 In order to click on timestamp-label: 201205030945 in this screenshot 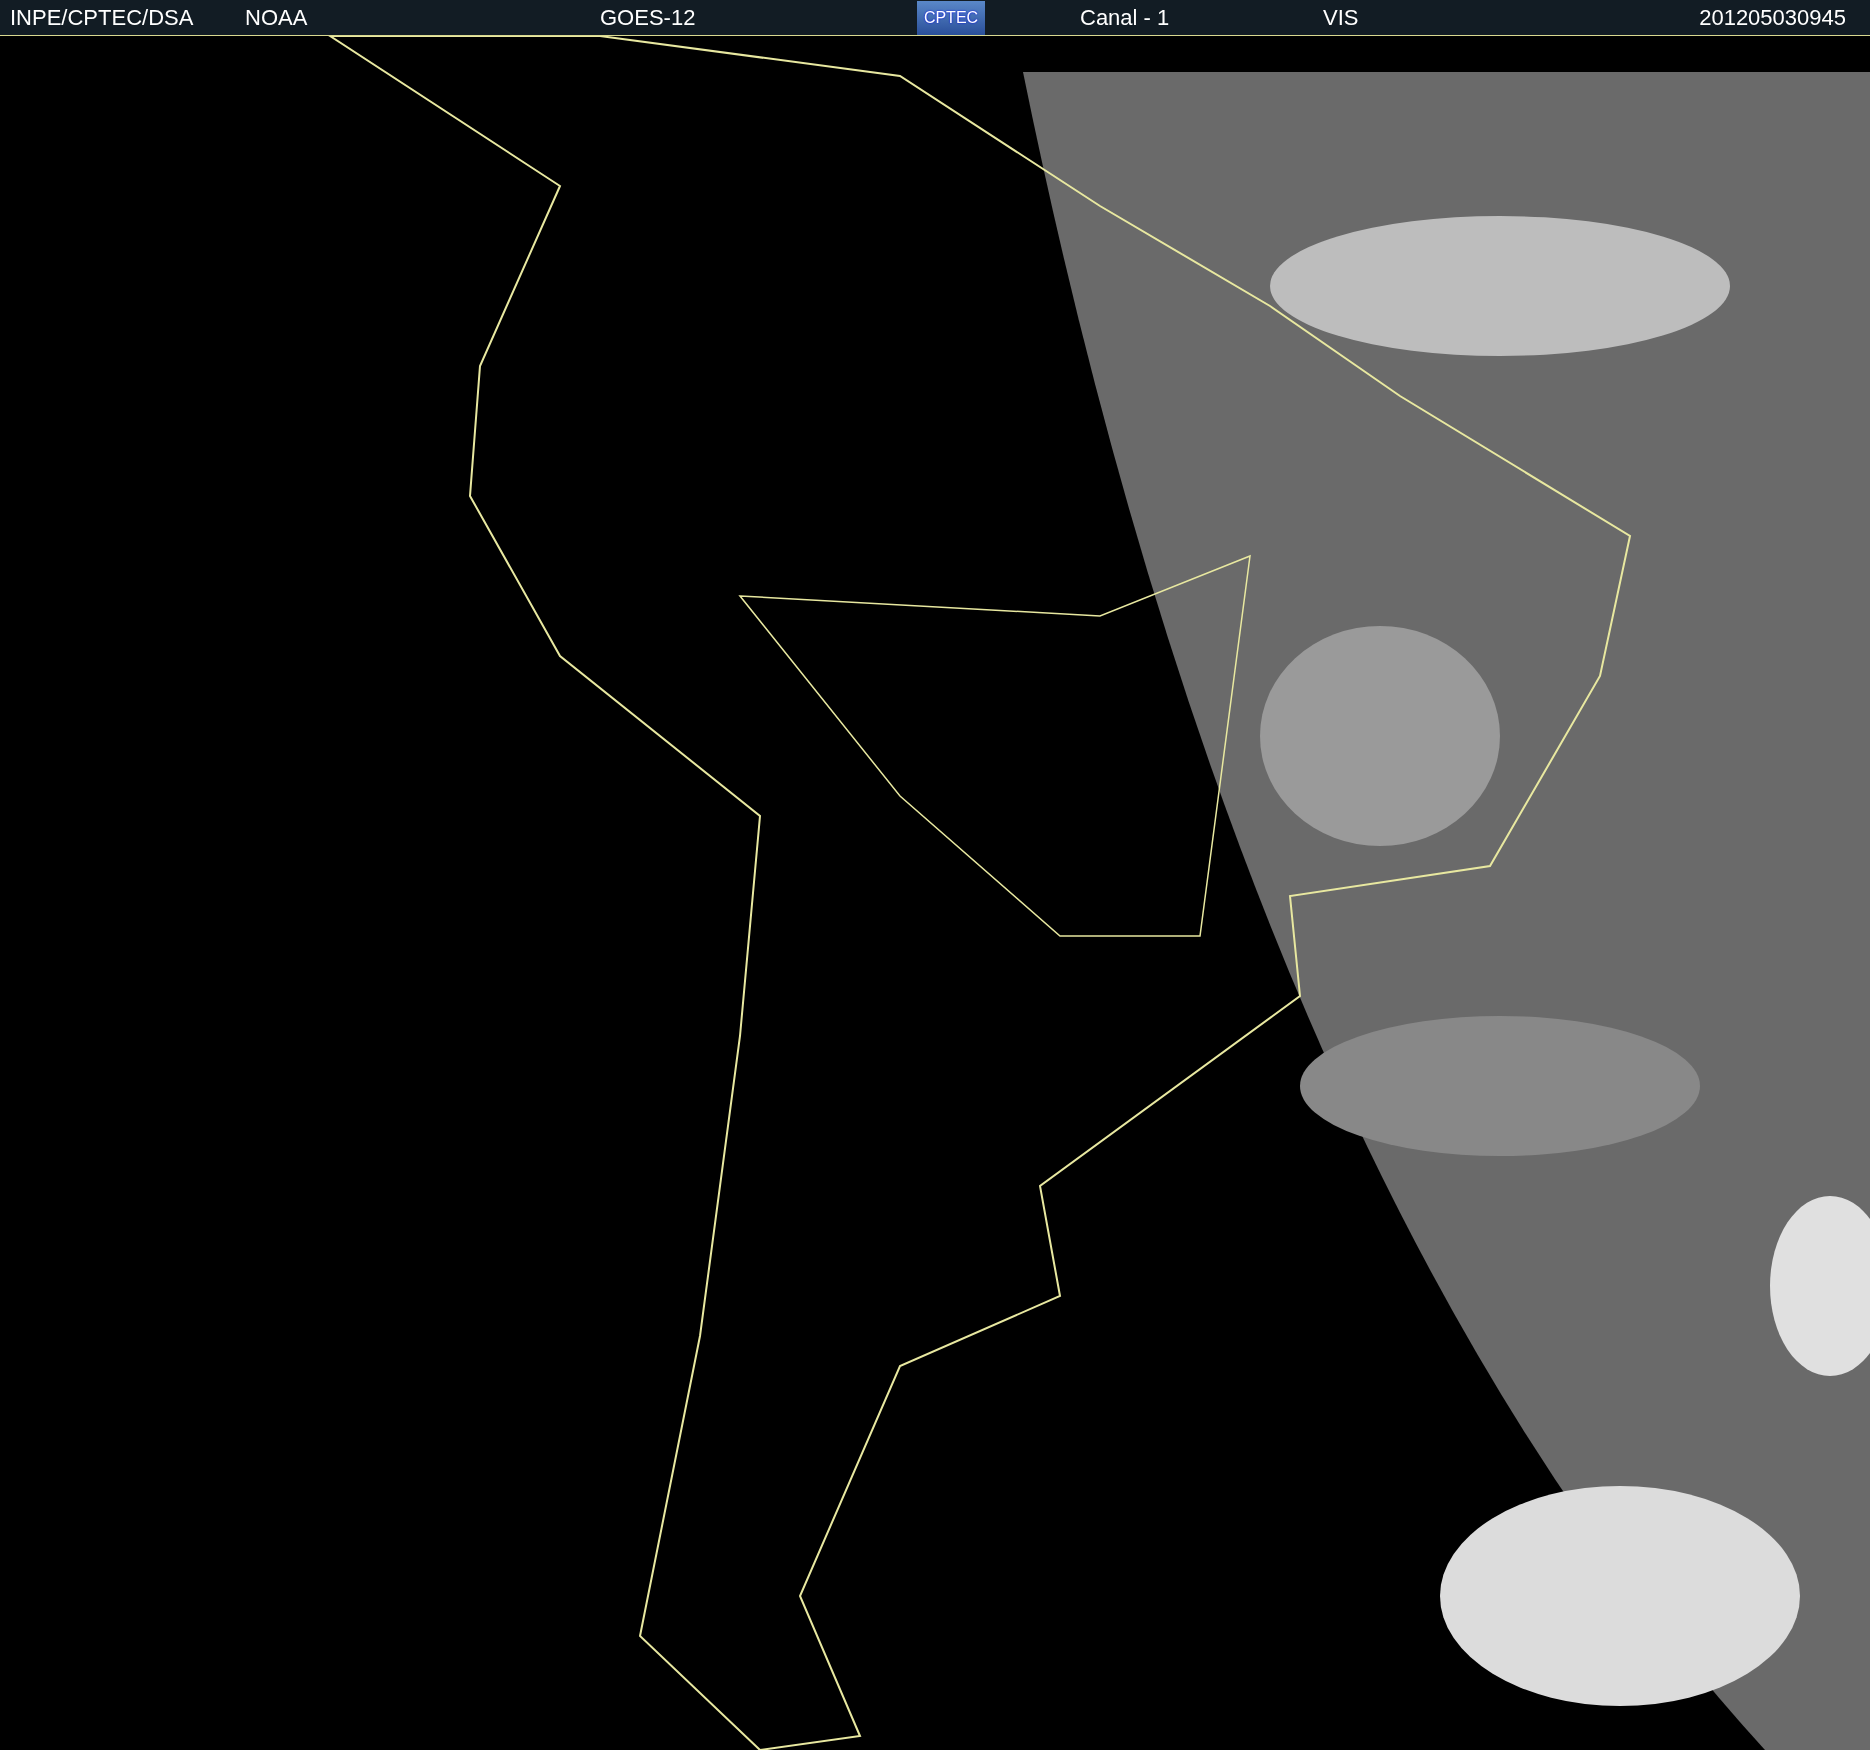, I will do `click(1773, 17)`.